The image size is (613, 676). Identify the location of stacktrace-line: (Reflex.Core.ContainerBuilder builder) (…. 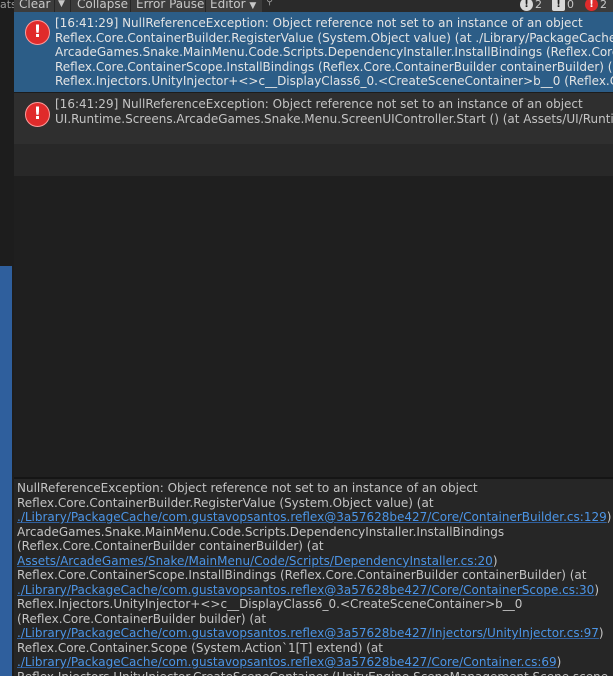
(142, 618).